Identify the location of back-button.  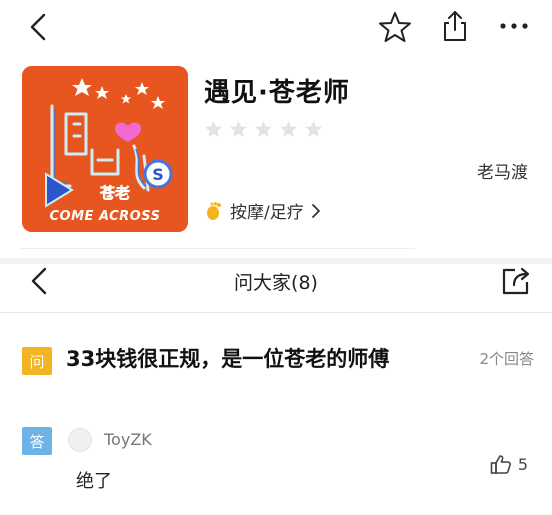
(39, 27).